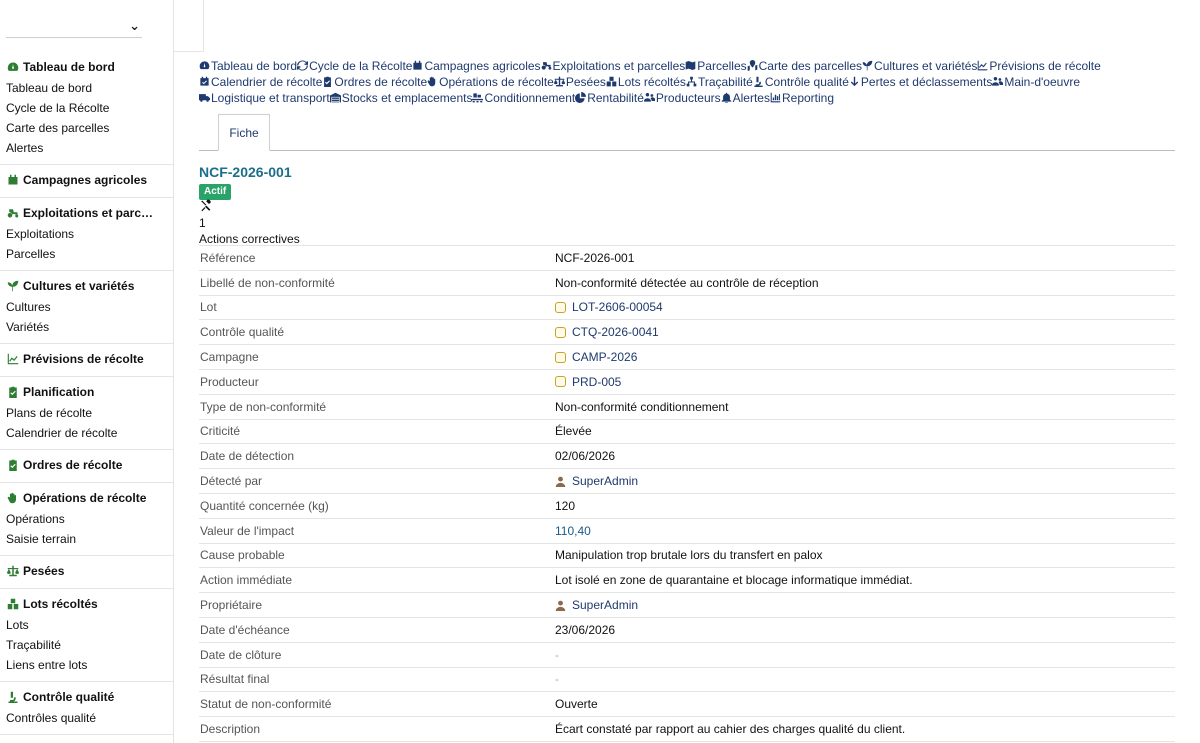 The height and width of the screenshot is (743, 1200). What do you see at coordinates (86, 539) in the screenshot?
I see `sidebar-item: Saisie terrain` at bounding box center [86, 539].